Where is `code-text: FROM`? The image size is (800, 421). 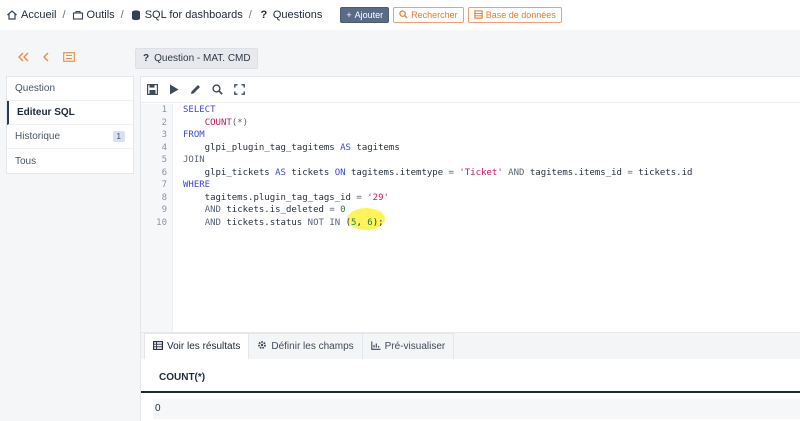 code-text: FROM is located at coordinates (194, 135).